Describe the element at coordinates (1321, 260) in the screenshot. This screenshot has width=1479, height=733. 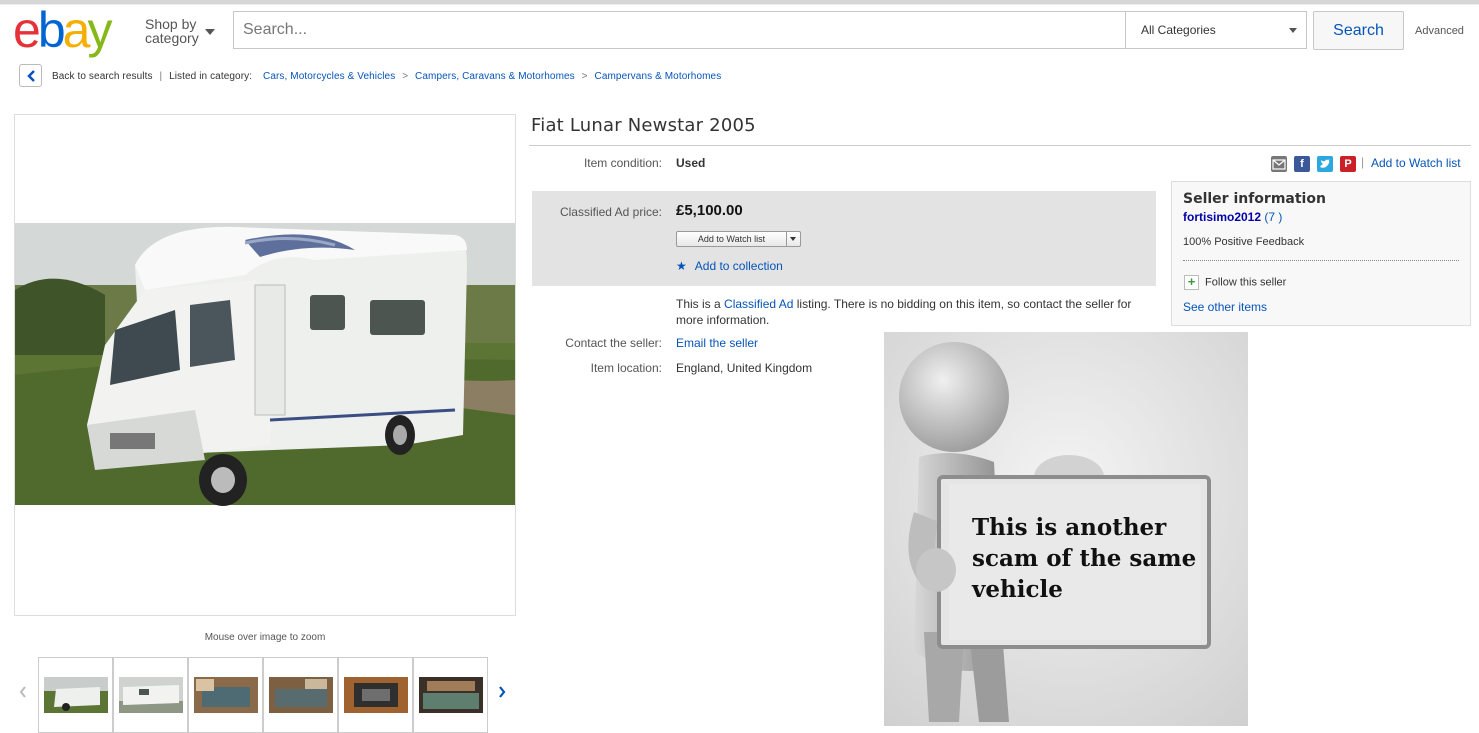
I see `seller-divider` at that location.